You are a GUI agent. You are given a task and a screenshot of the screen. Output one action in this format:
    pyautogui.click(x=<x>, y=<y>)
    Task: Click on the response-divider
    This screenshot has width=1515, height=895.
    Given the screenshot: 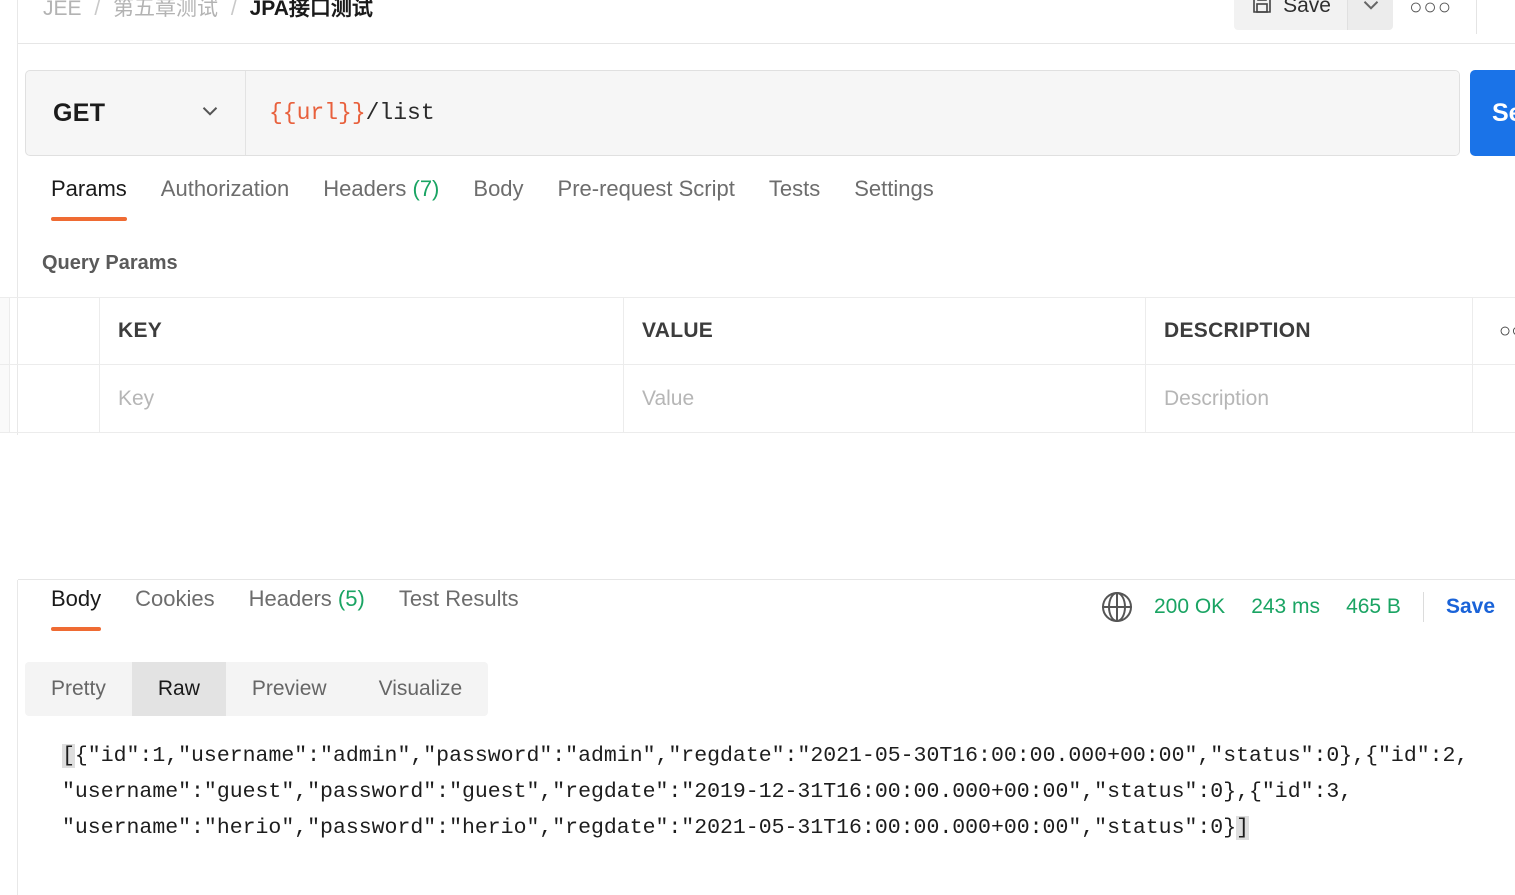 What is the action you would take?
    pyautogui.click(x=766, y=579)
    